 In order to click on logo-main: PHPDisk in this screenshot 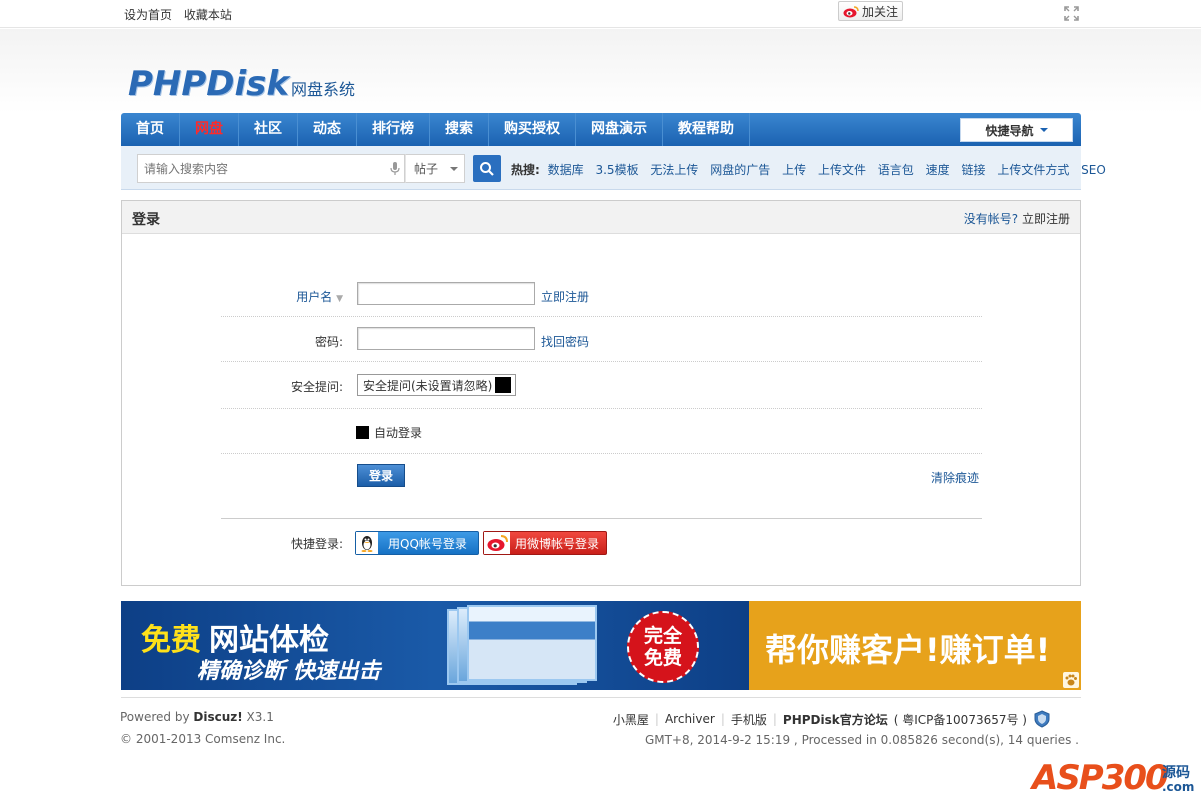, I will do `click(209, 84)`.